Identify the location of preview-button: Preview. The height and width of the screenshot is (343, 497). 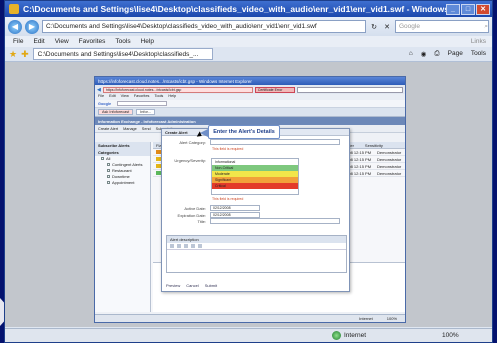
(173, 285).